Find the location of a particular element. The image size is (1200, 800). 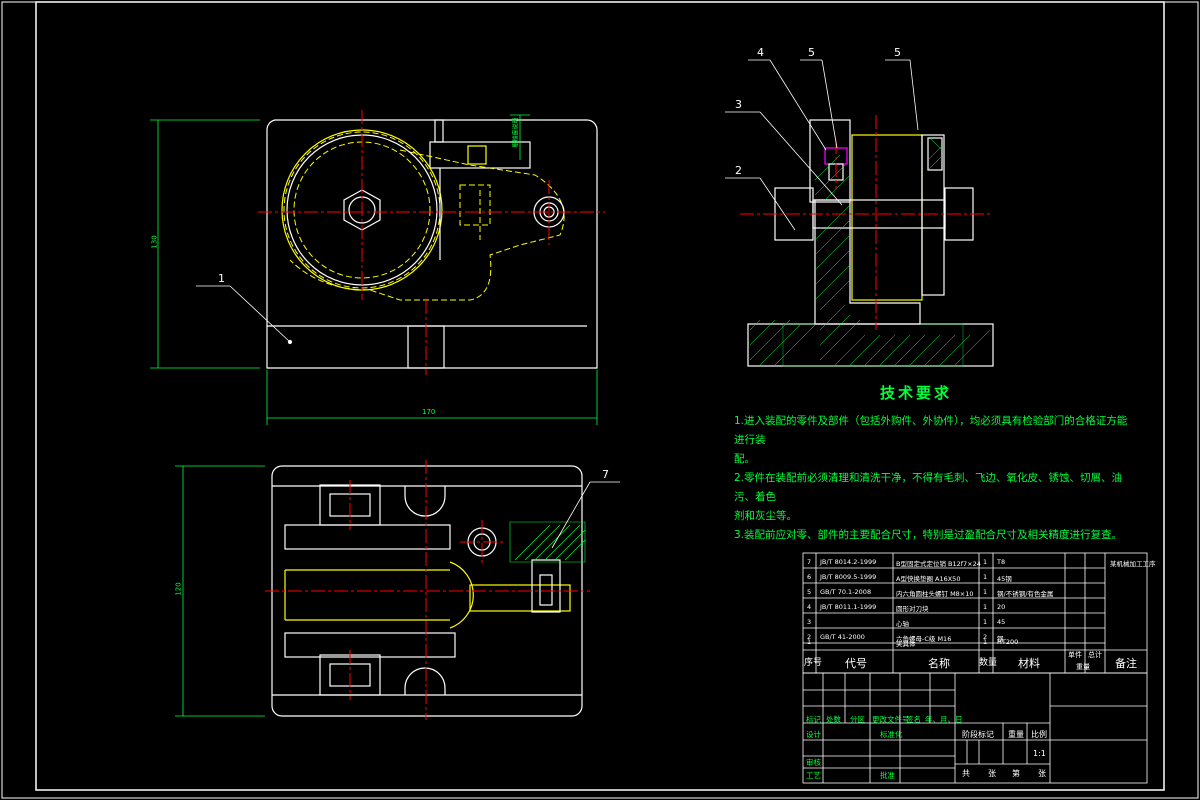

tb-craft: 工艺 is located at coordinates (813, 775).